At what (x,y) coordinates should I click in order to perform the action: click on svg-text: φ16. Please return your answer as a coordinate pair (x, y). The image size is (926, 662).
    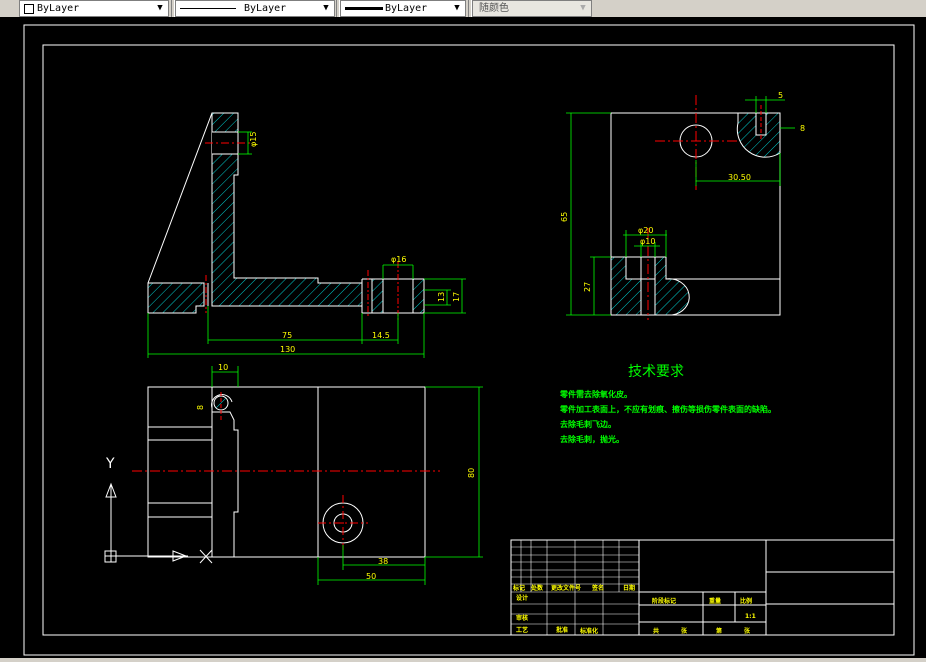
    Looking at the image, I should click on (398, 259).